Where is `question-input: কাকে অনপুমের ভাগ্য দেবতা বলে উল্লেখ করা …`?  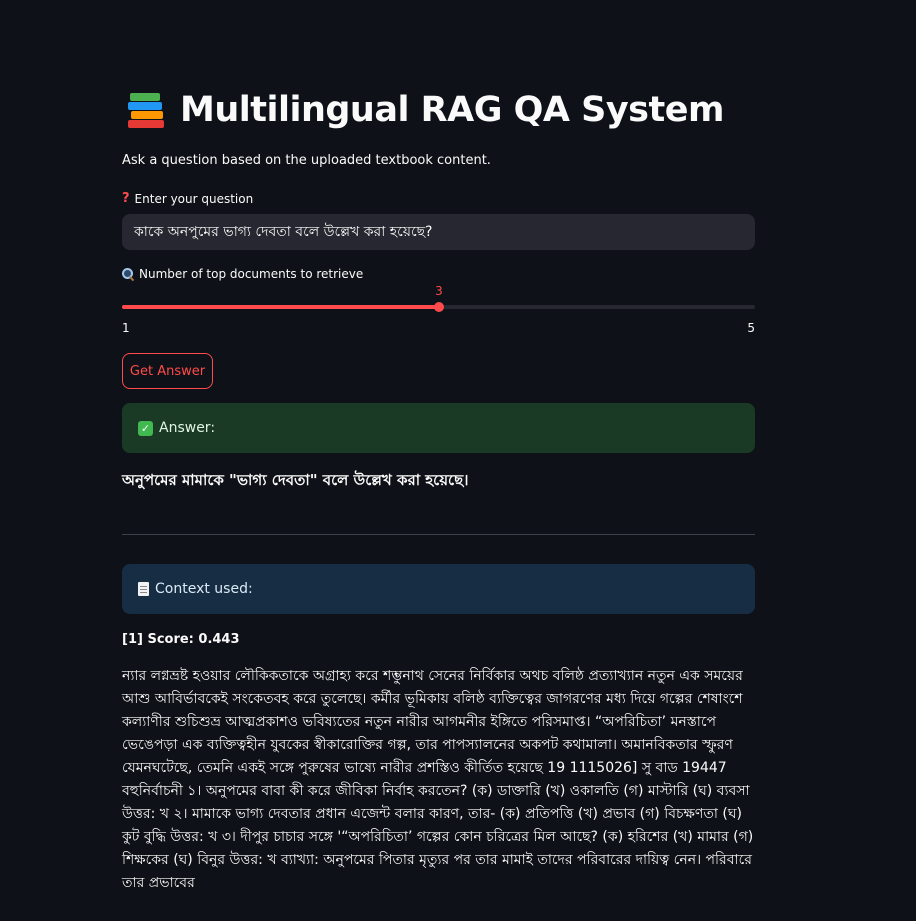 question-input: কাকে অনপুমের ভাগ্য দেবতা বলে উল্লেখ করা … is located at coordinates (438, 232).